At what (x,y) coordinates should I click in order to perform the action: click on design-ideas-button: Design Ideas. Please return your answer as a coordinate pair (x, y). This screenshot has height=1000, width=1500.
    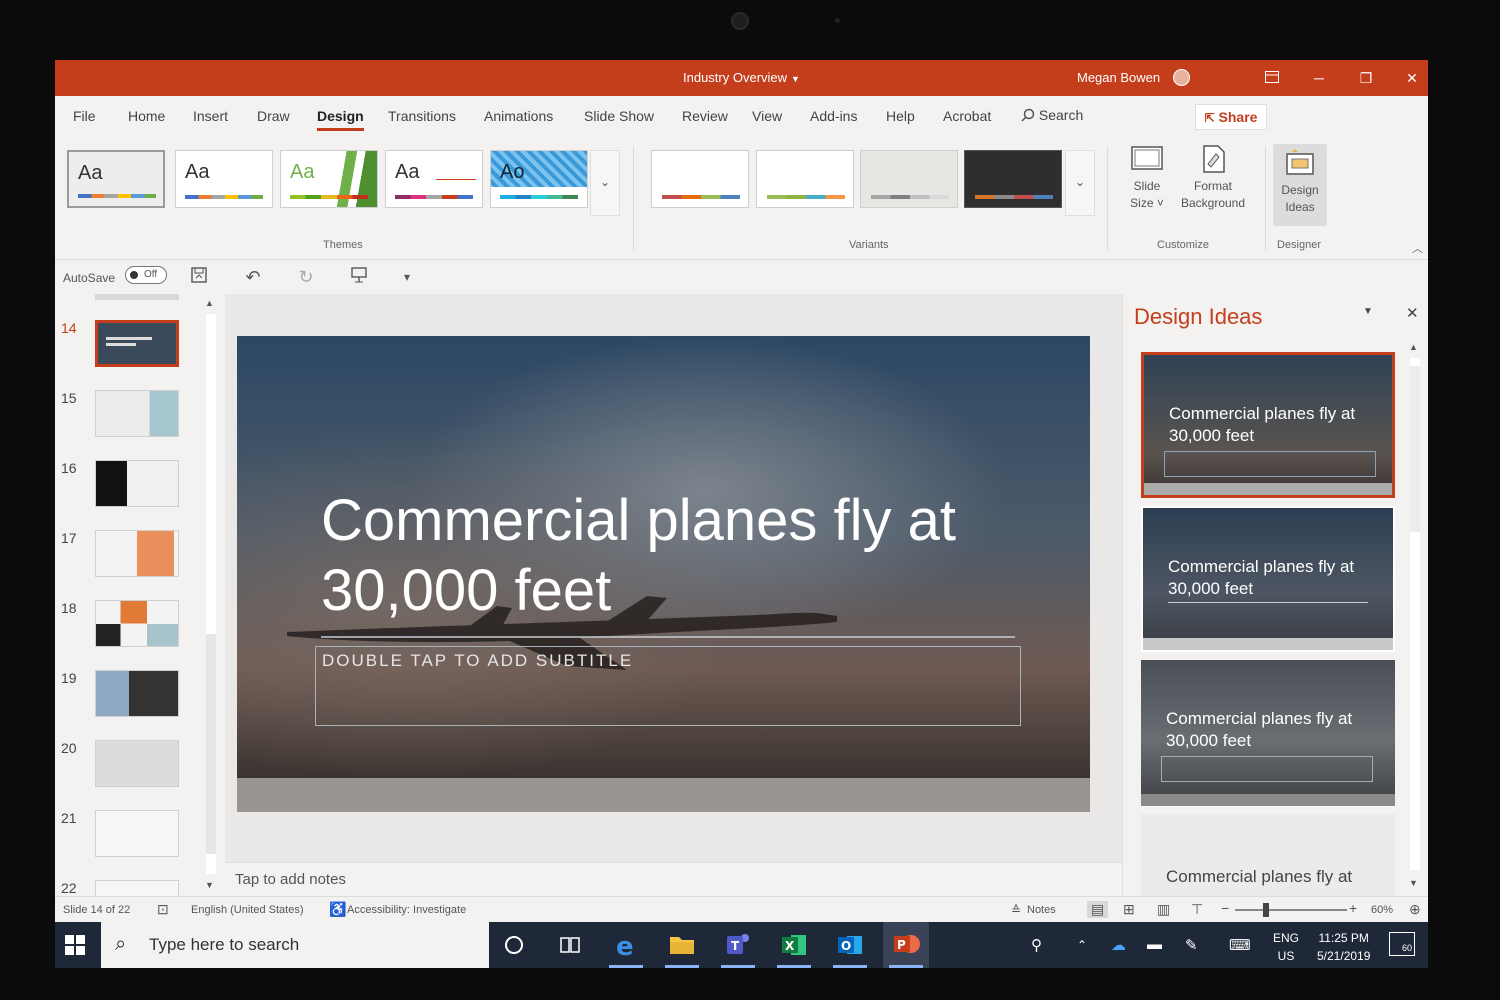
    Looking at the image, I should click on (1300, 185).